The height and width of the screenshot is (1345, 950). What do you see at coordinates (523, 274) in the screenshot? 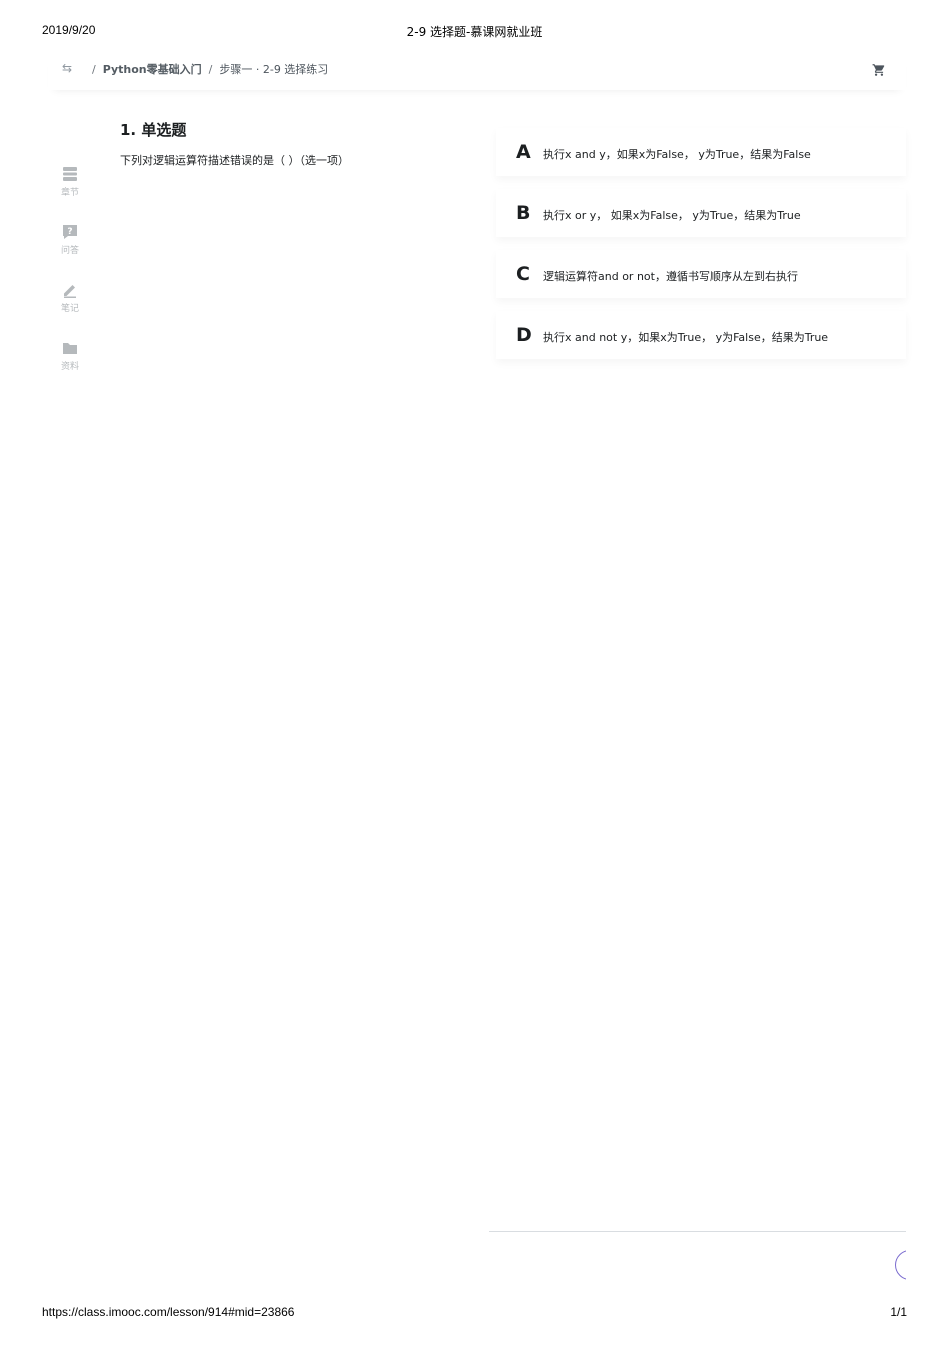
I see `option-letter: C` at bounding box center [523, 274].